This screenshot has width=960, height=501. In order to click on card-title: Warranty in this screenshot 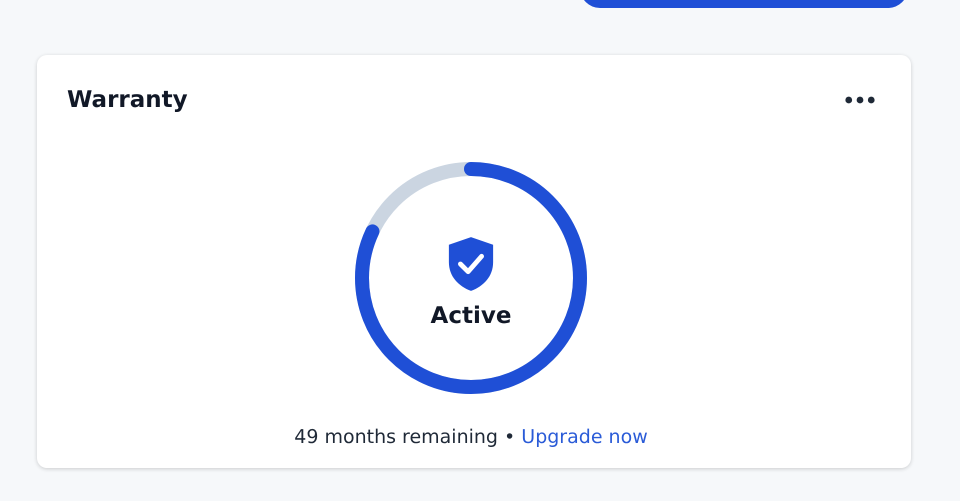, I will do `click(127, 100)`.